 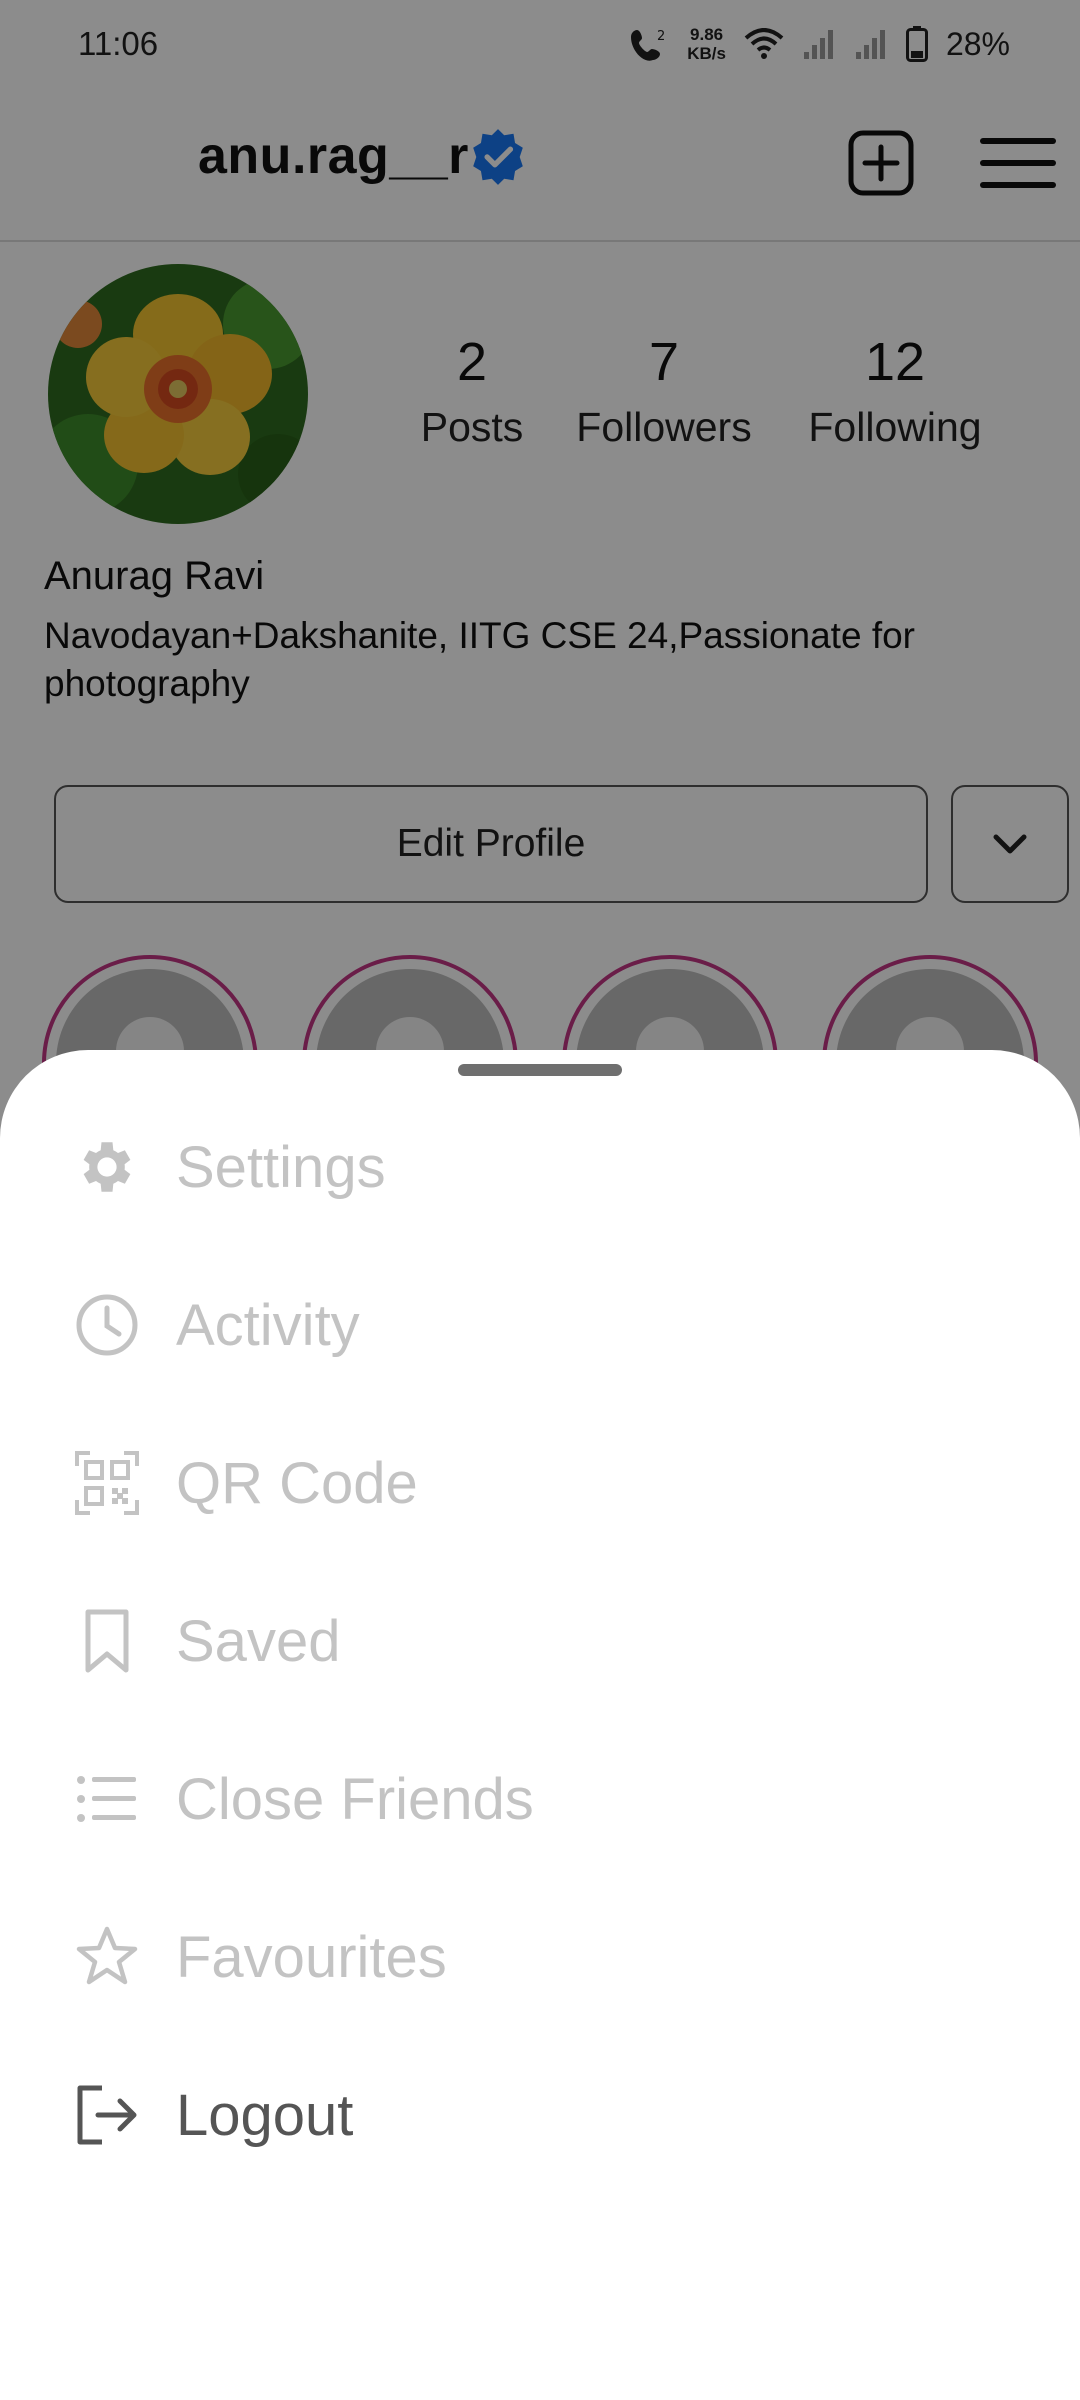 What do you see at coordinates (540, 1483) in the screenshot?
I see `menu-item-qr-code: QR Code` at bounding box center [540, 1483].